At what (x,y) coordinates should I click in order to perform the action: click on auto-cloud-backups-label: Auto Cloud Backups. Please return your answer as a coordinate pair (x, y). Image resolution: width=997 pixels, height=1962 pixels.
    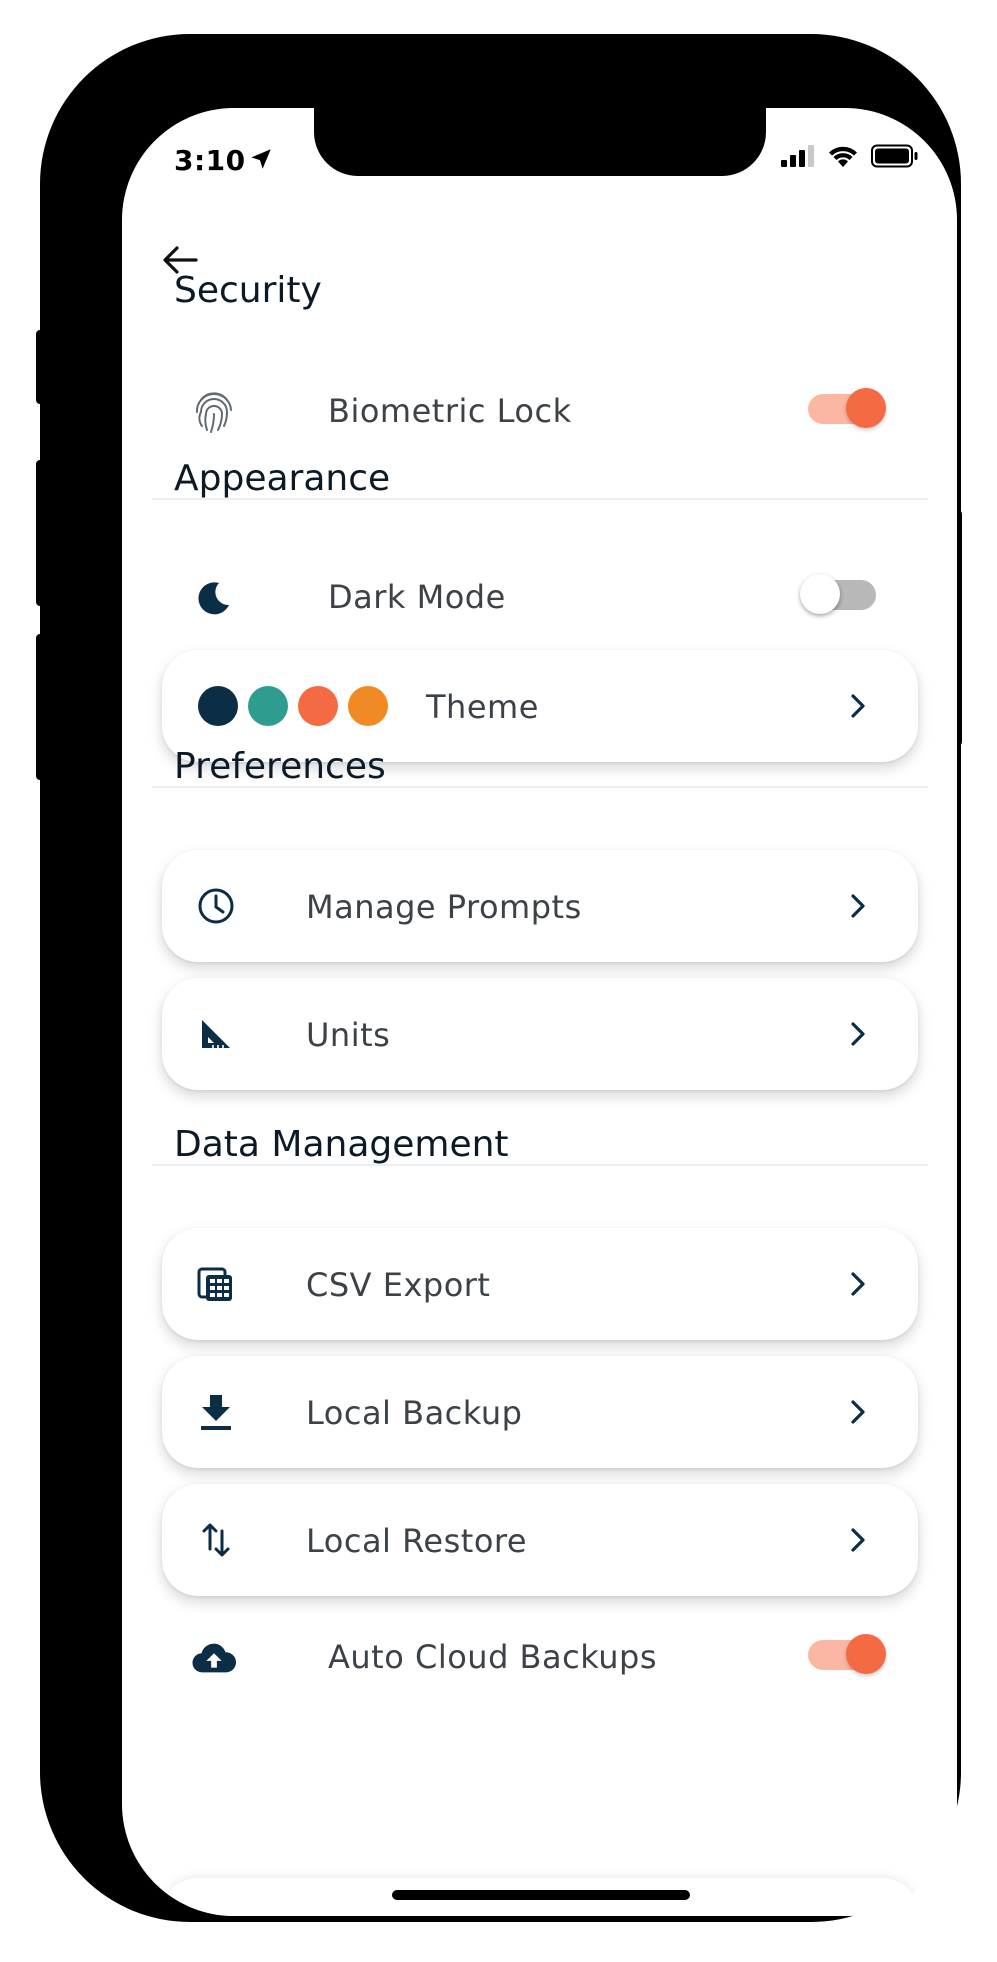
    Looking at the image, I should click on (493, 1657).